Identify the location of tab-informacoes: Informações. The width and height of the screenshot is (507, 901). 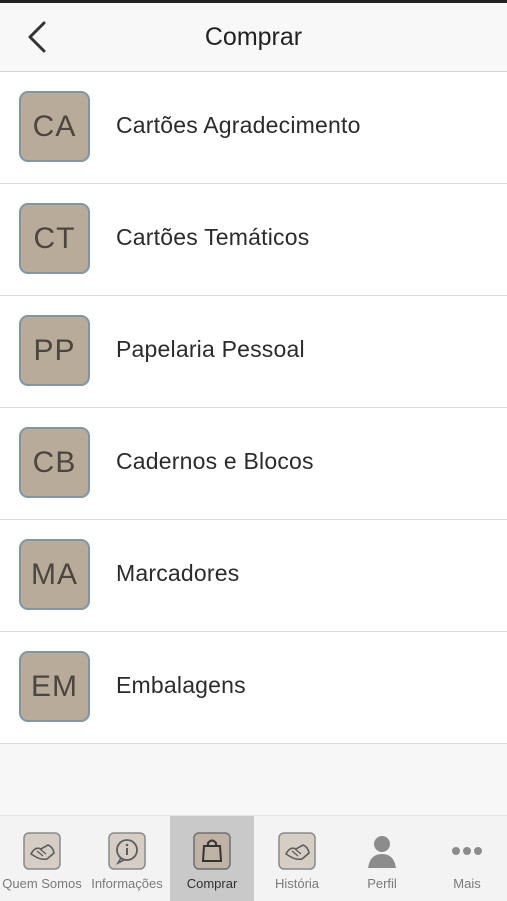
(127, 858).